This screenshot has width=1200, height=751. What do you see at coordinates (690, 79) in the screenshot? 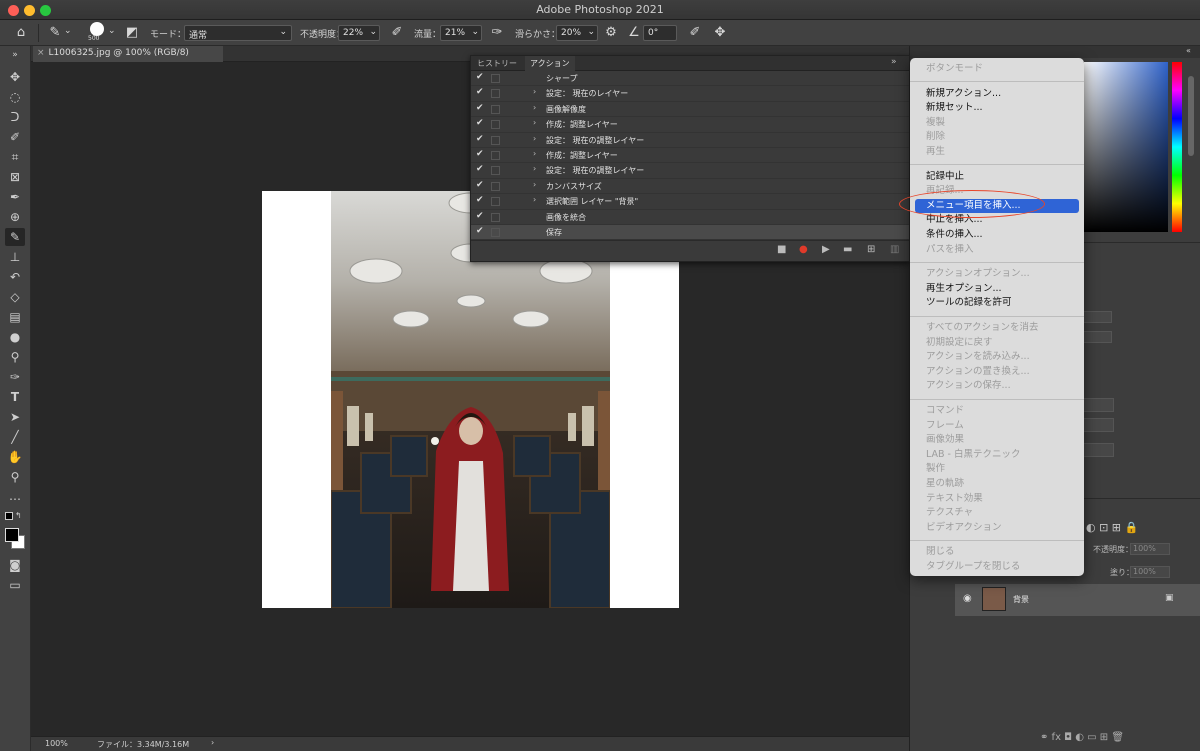
I see `action-row: ✔ シャープ` at bounding box center [690, 79].